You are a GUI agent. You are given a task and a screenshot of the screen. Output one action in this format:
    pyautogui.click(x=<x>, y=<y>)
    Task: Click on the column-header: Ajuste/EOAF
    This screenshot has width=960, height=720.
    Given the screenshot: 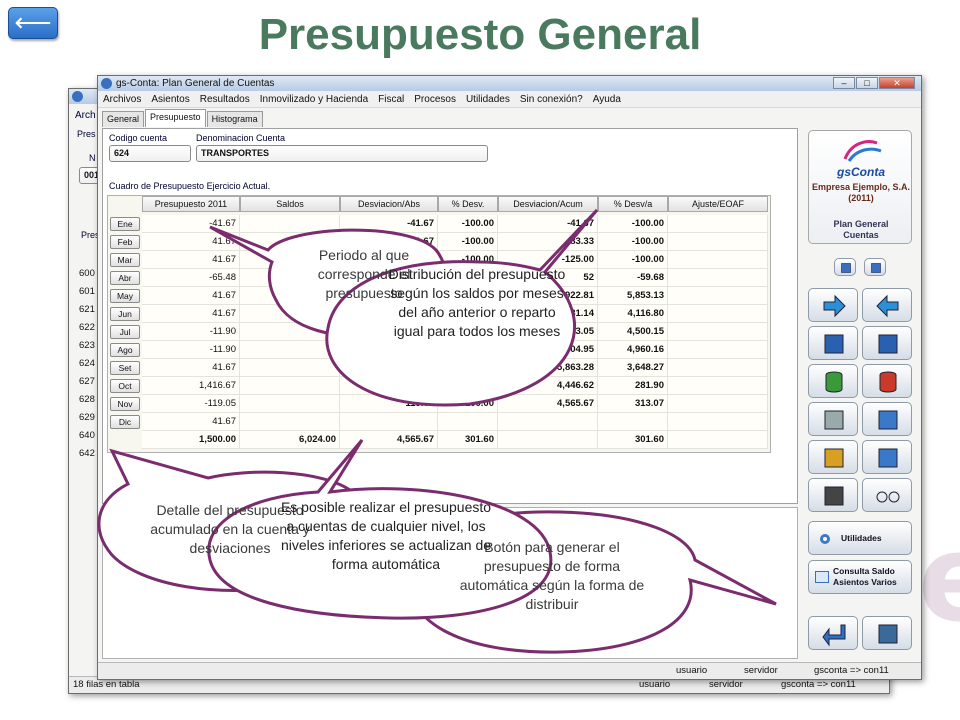 What is the action you would take?
    pyautogui.click(x=718, y=204)
    